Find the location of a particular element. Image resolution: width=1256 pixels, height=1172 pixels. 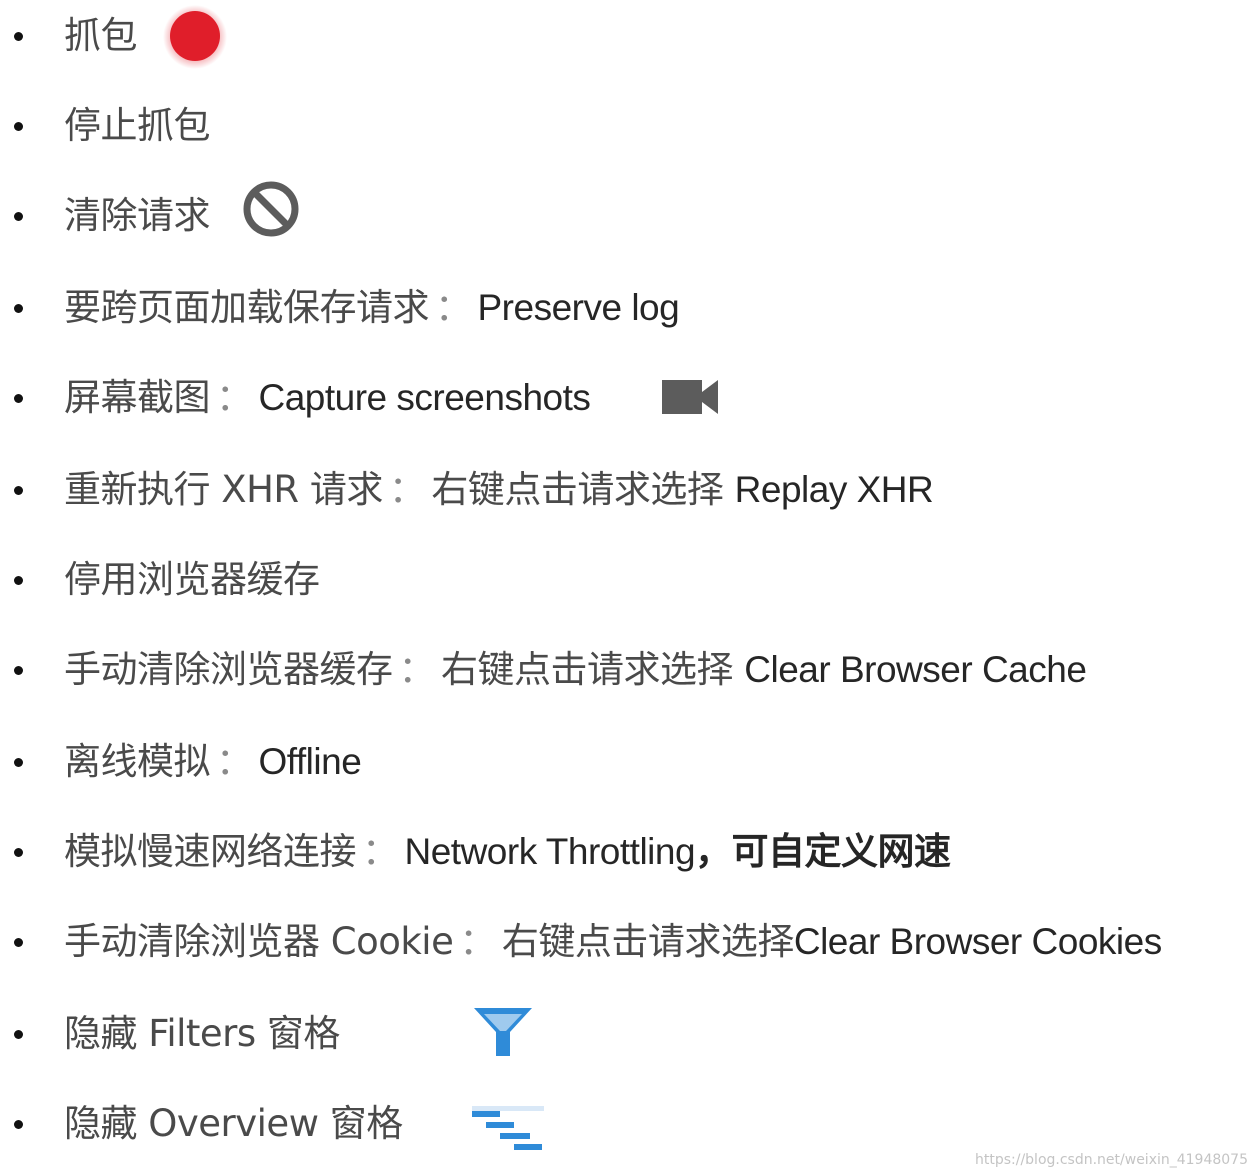

record-icon is located at coordinates (195, 39).